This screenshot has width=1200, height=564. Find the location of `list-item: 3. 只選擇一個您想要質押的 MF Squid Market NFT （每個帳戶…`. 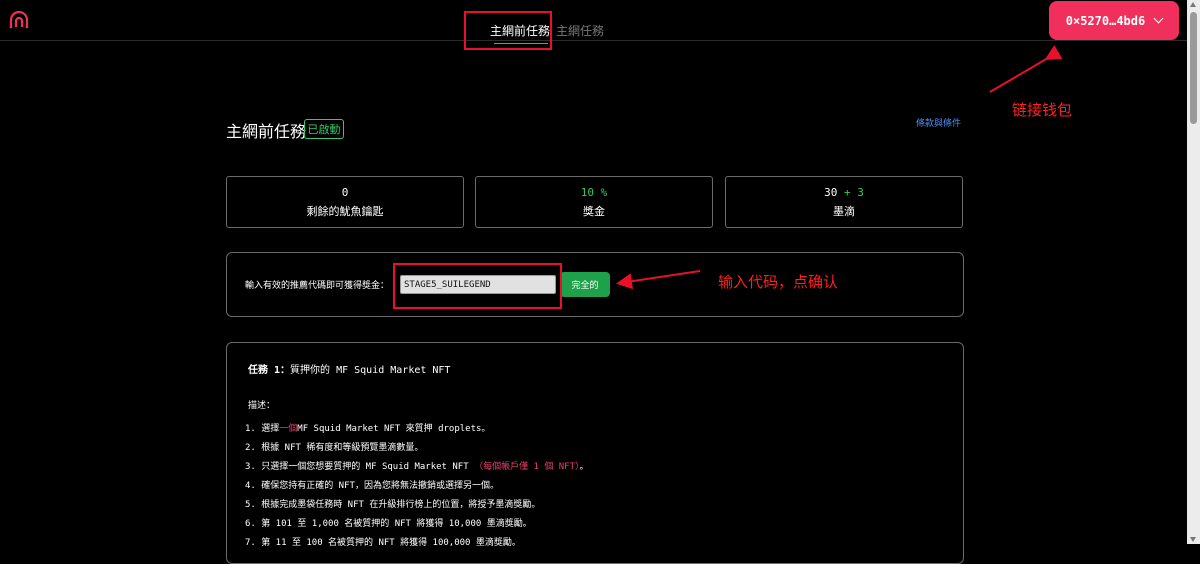

list-item: 3. 只選擇一個您想要質押的 MF Squid Market NFT （每個帳戶… is located at coordinates (417, 467).